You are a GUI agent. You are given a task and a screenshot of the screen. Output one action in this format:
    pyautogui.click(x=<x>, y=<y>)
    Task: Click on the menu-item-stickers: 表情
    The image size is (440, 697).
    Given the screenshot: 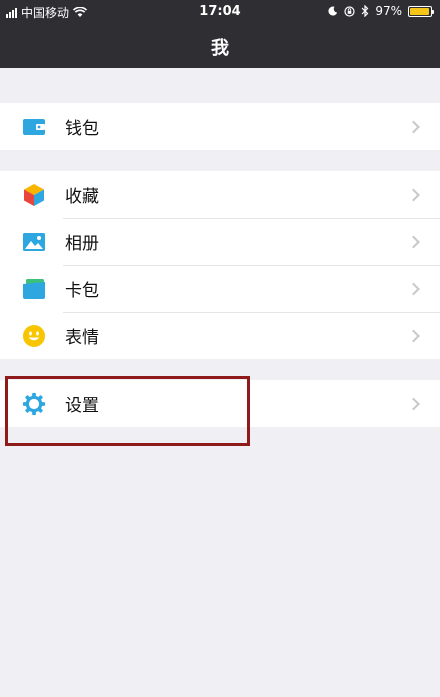 What is the action you would take?
    pyautogui.click(x=220, y=335)
    